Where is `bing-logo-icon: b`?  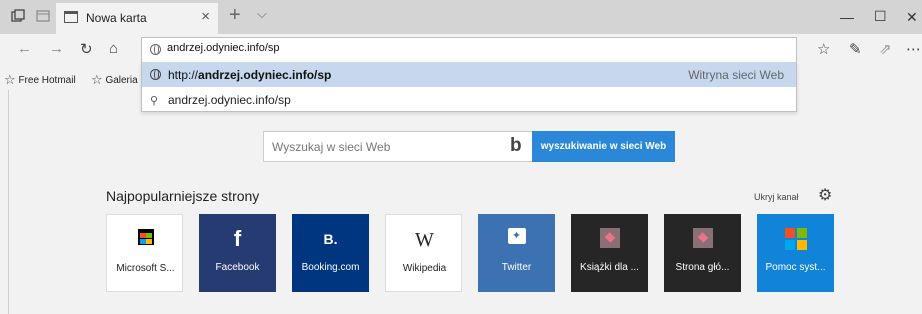 bing-logo-icon: b is located at coordinates (516, 145).